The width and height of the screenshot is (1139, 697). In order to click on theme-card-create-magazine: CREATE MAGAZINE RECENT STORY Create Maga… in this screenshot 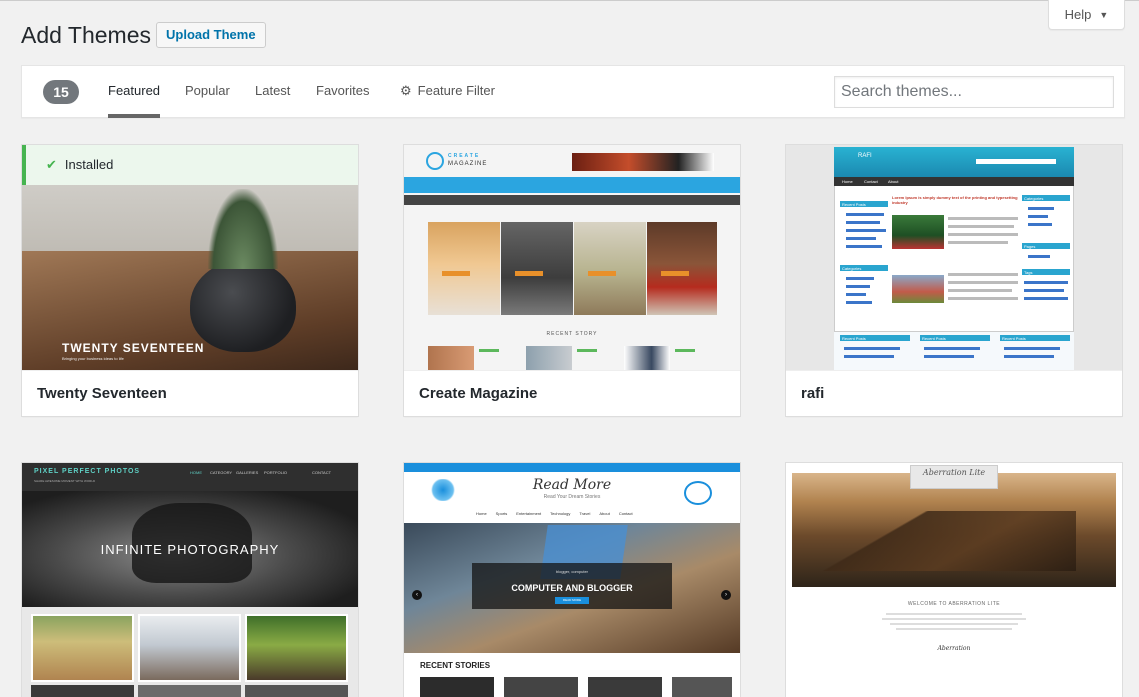, I will do `click(572, 280)`.